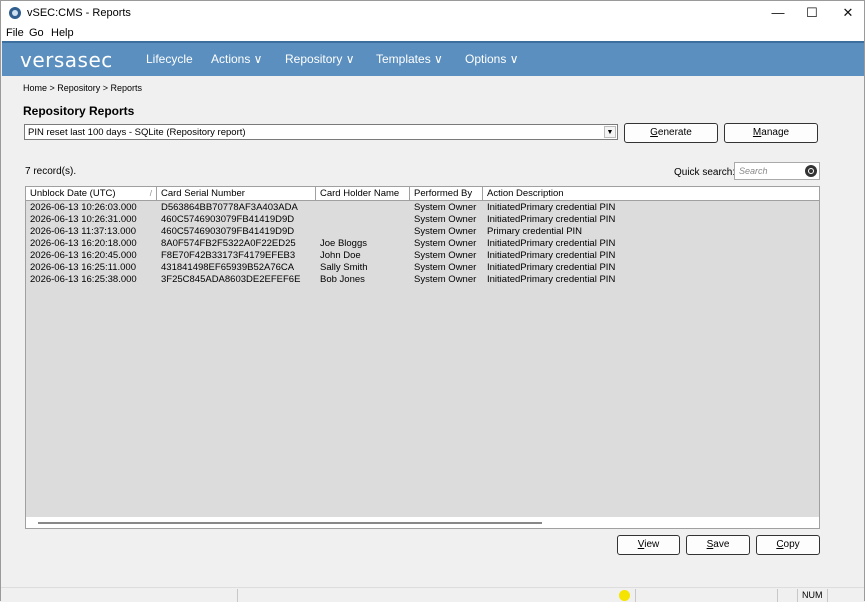  What do you see at coordinates (66, 60) in the screenshot?
I see `versasec-logo: versasec` at bounding box center [66, 60].